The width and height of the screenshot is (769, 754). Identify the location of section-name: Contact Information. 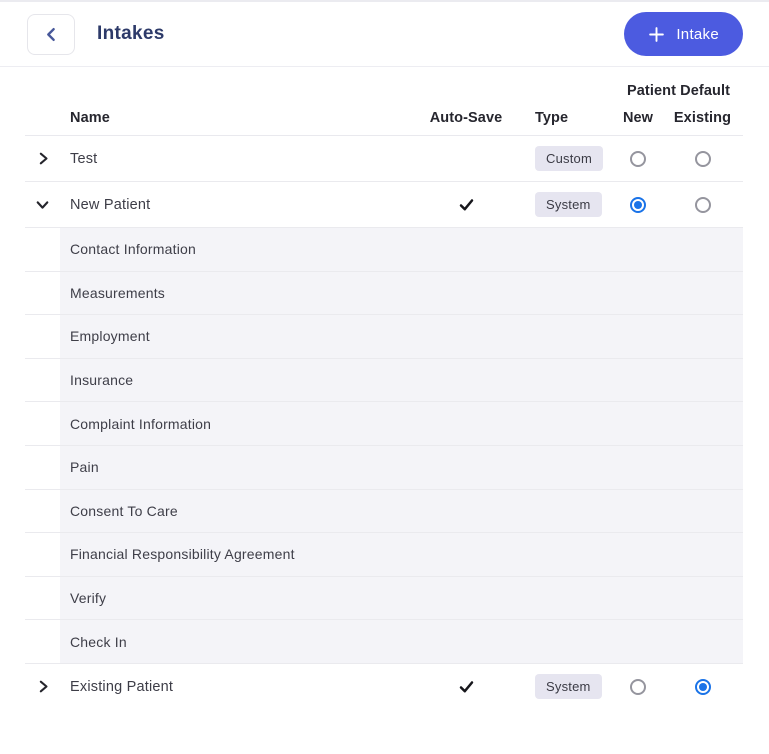
(401, 249).